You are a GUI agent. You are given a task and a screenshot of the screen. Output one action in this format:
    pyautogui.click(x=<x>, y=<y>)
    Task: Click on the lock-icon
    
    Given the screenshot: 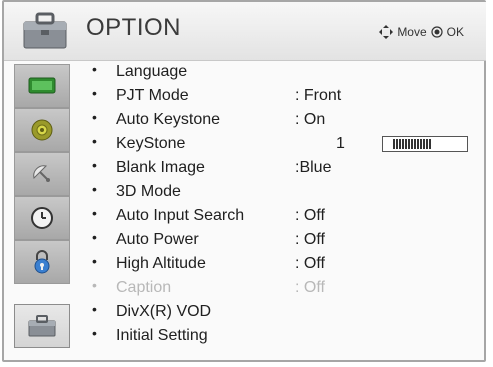 What is the action you would take?
    pyautogui.click(x=42, y=262)
    